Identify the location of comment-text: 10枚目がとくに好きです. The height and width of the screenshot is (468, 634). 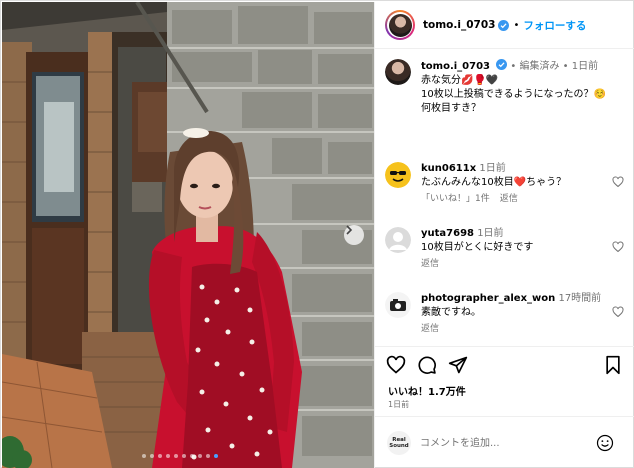
(477, 247).